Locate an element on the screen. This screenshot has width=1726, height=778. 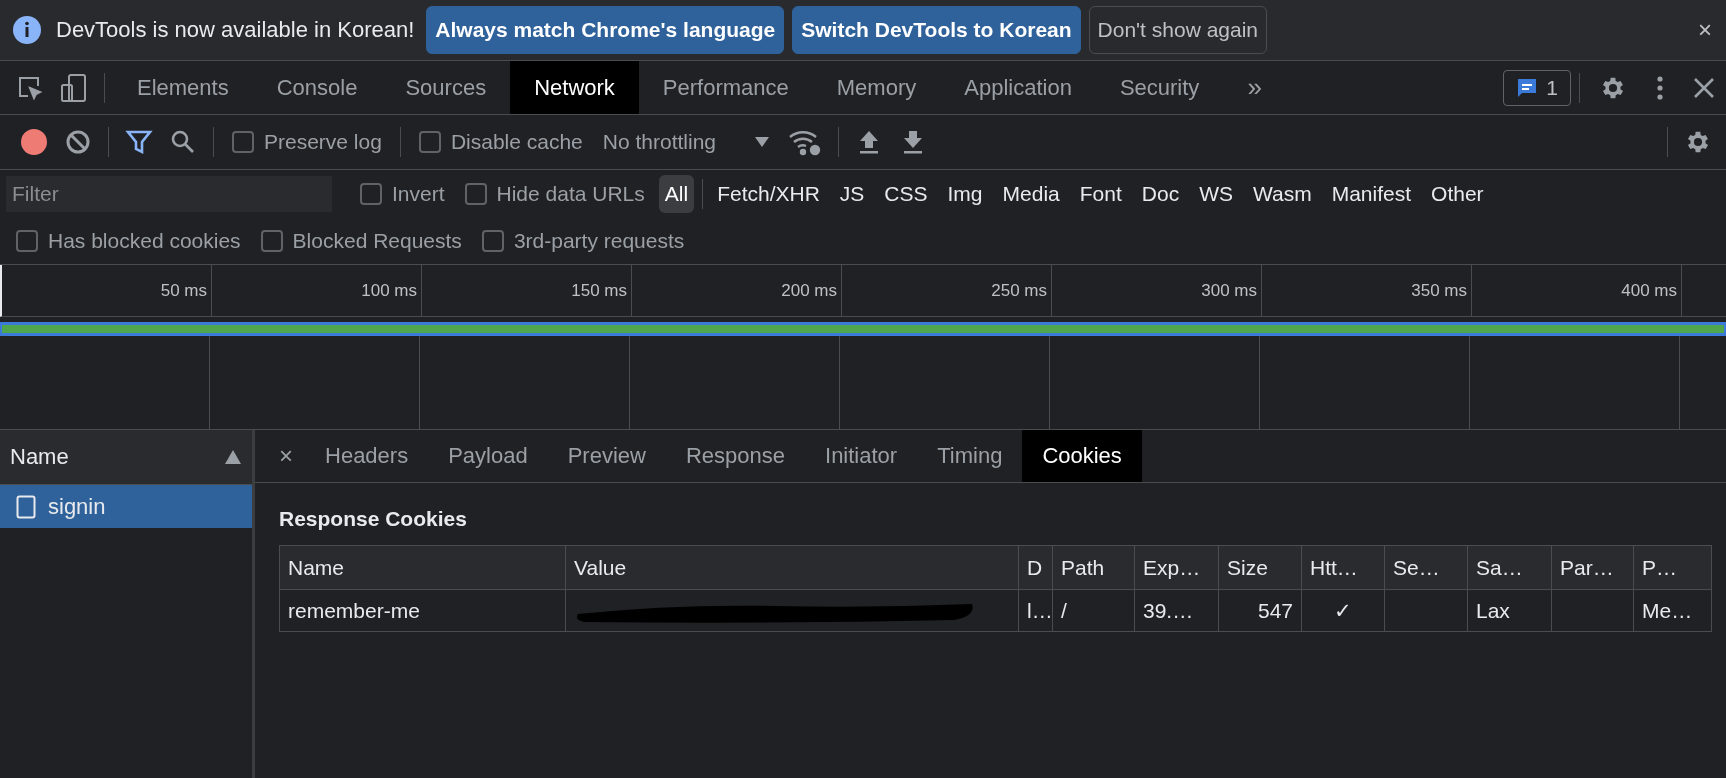
infobar-button: Always match Chrome's language is located at coordinates (605, 30).